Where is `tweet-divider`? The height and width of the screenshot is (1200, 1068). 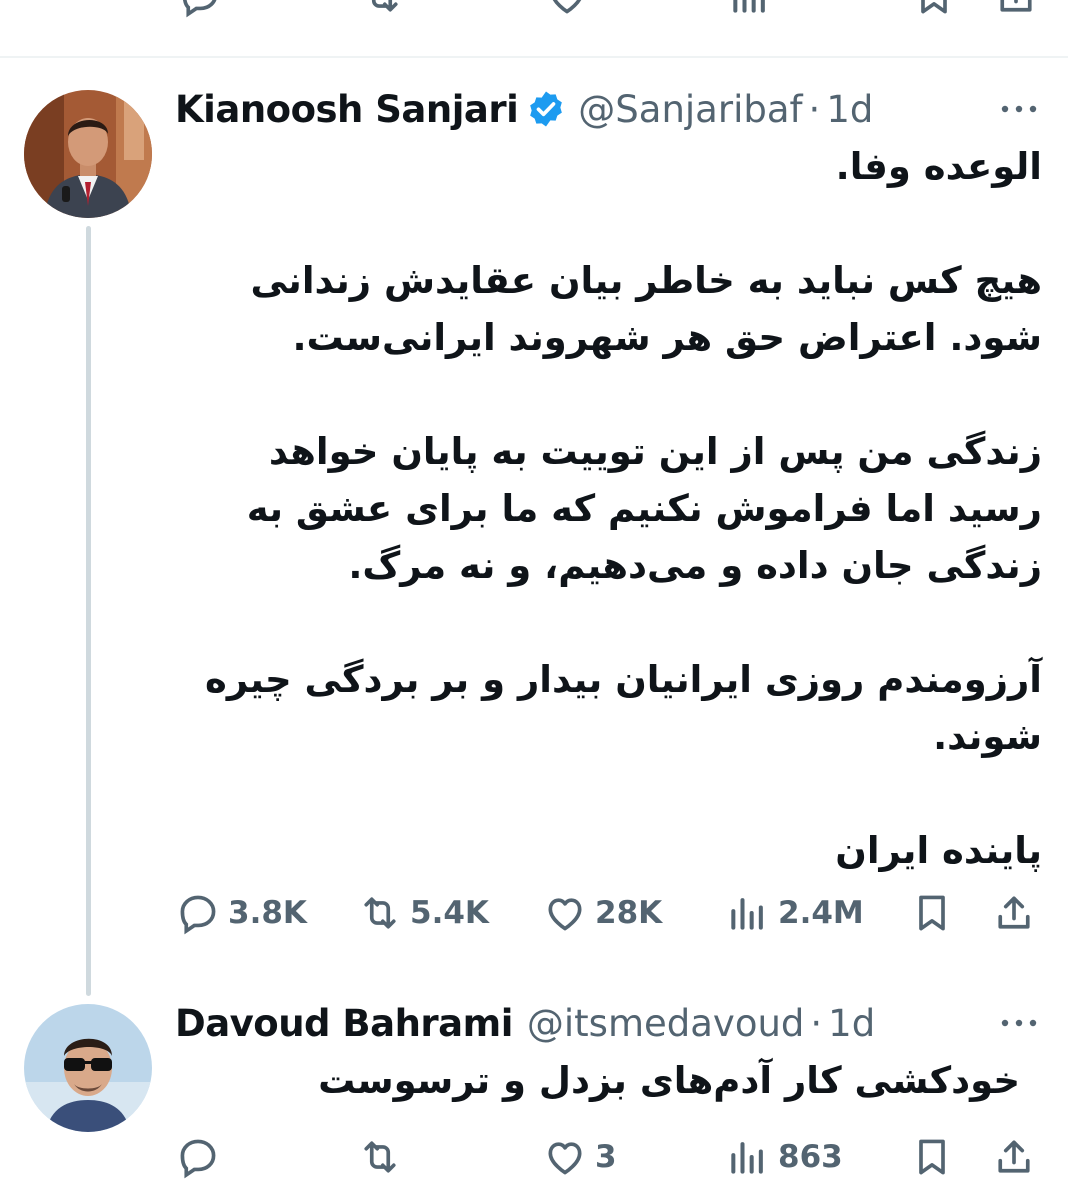
tweet-divider is located at coordinates (534, 57).